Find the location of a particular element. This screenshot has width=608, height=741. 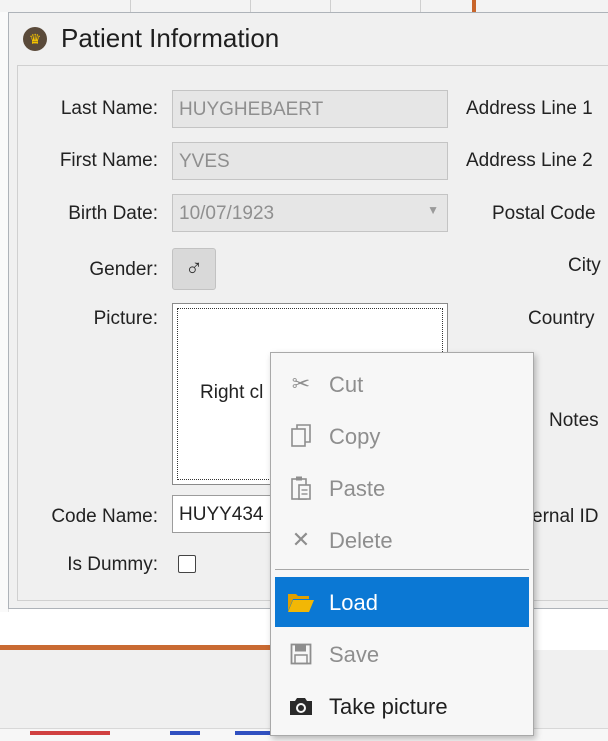

birth-date-picker: 10/07/1923 ▼ is located at coordinates (310, 213).